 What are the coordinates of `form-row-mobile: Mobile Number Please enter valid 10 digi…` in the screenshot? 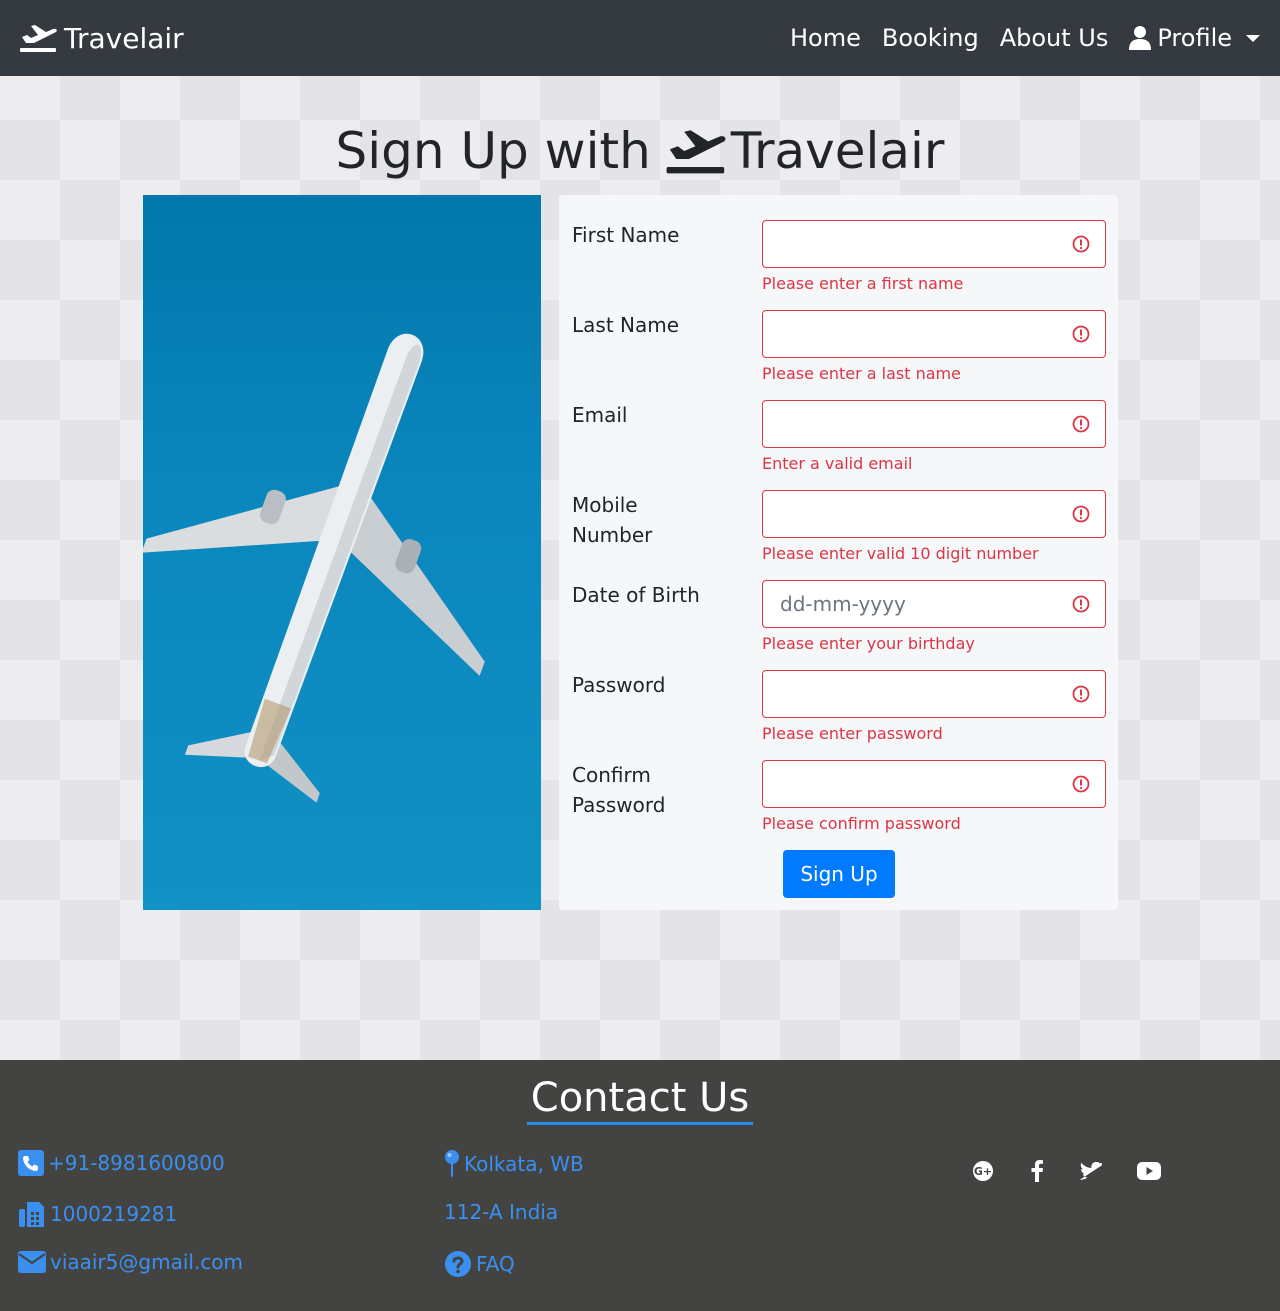 It's located at (838, 535).